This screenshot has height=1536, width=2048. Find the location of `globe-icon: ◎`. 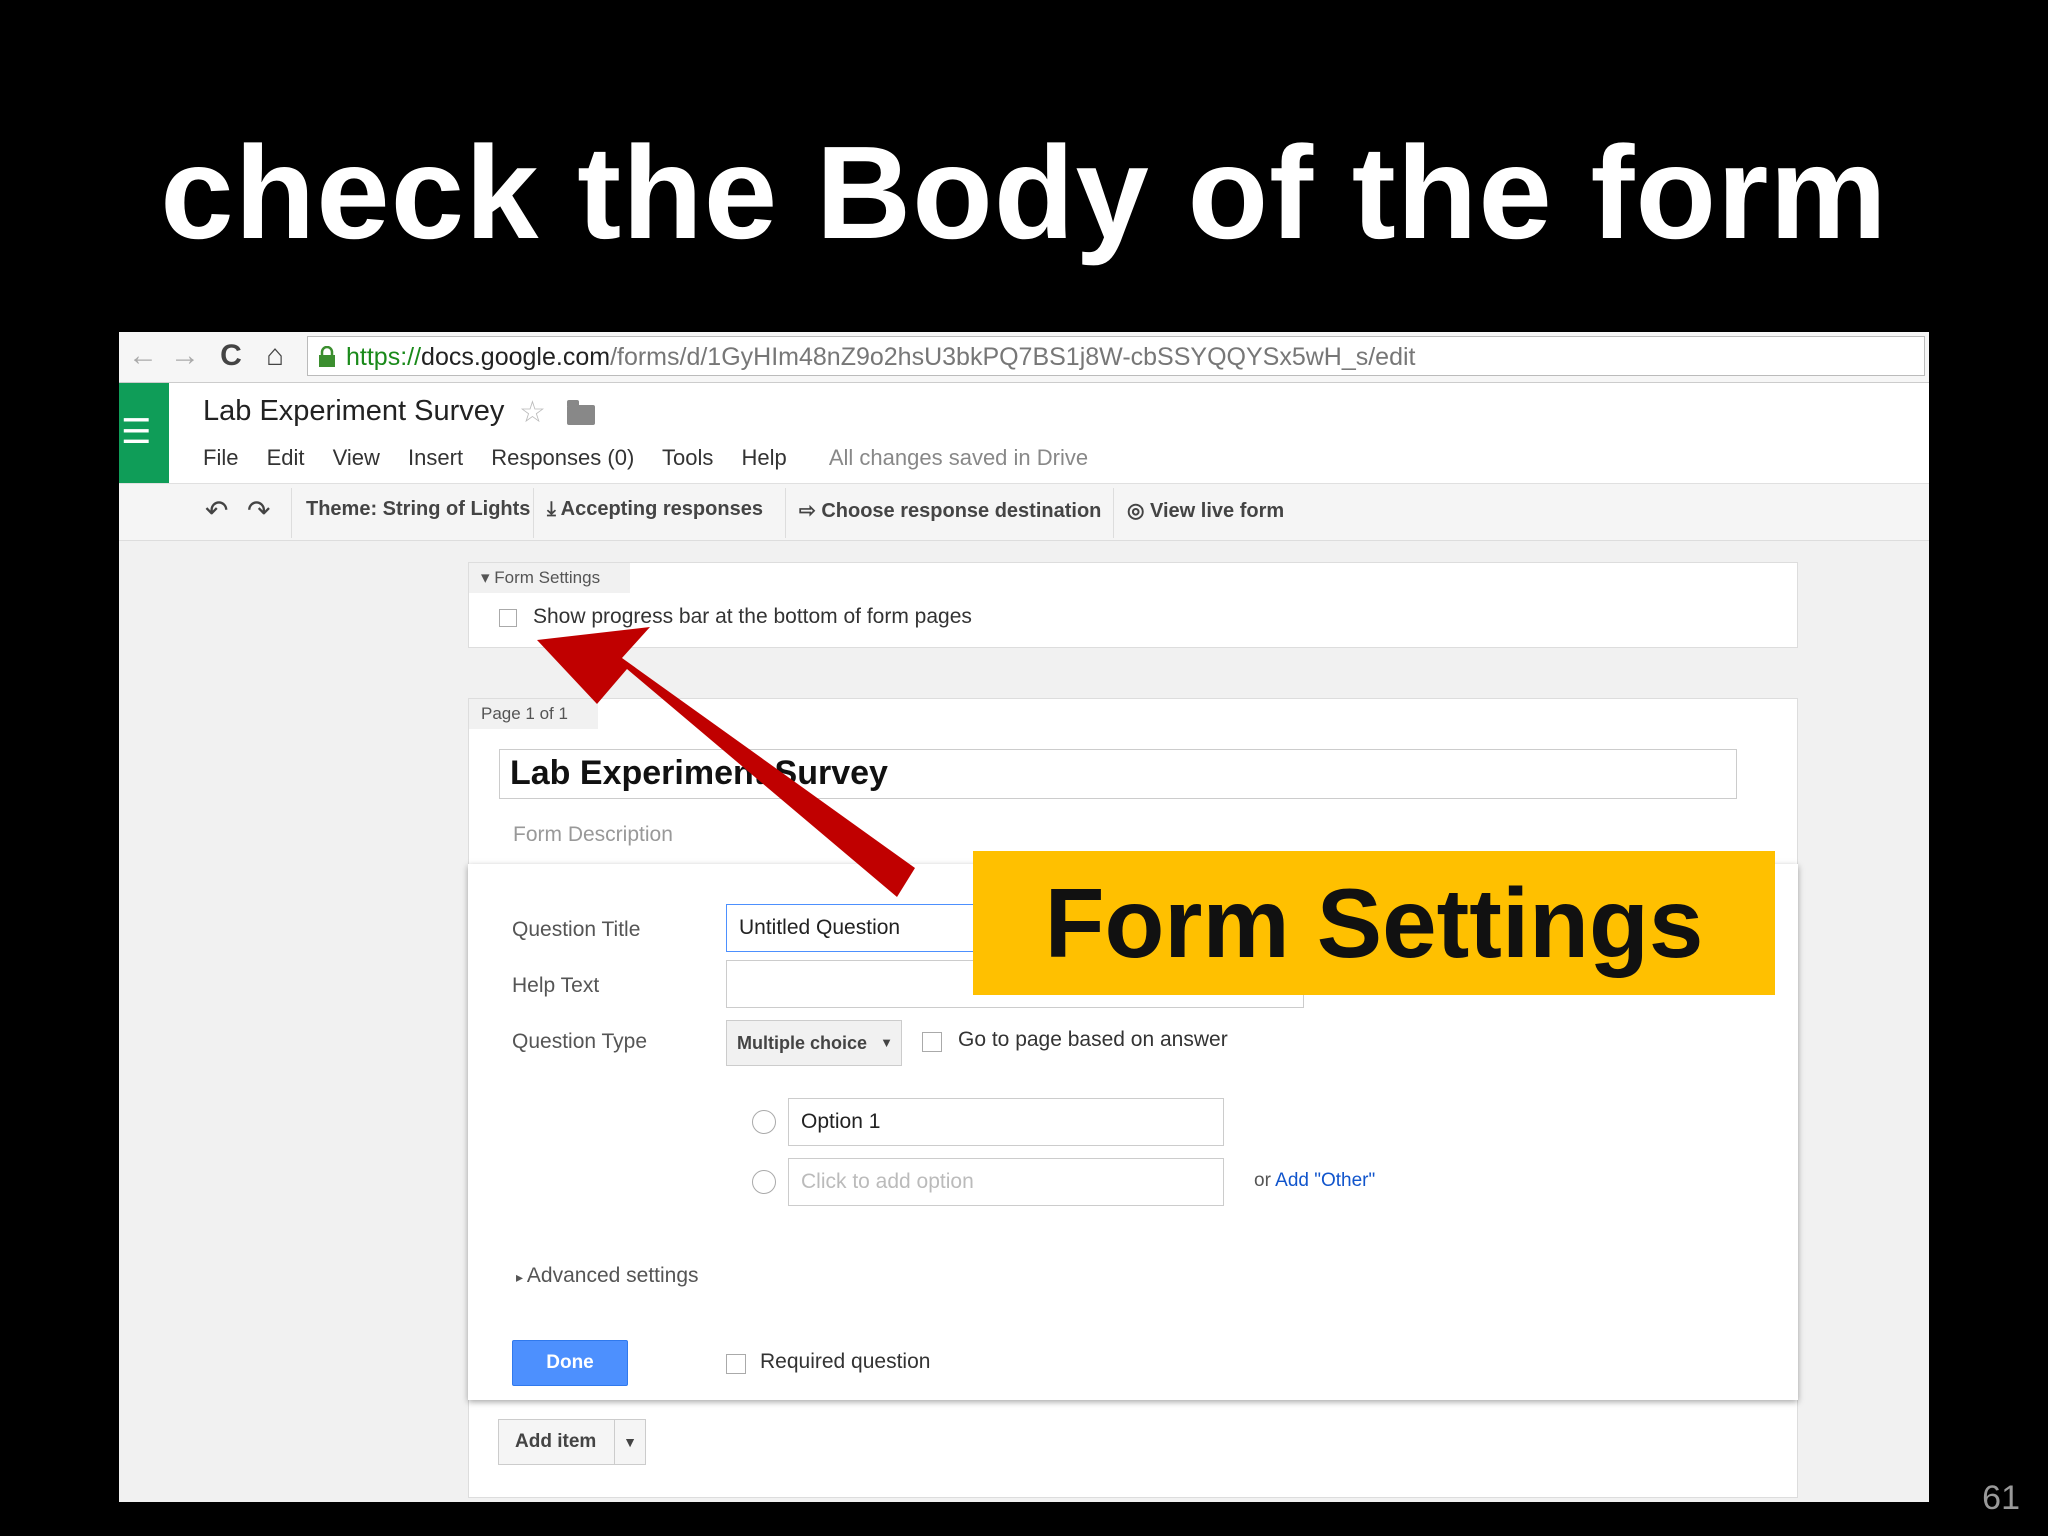

globe-icon: ◎ is located at coordinates (1139, 511).